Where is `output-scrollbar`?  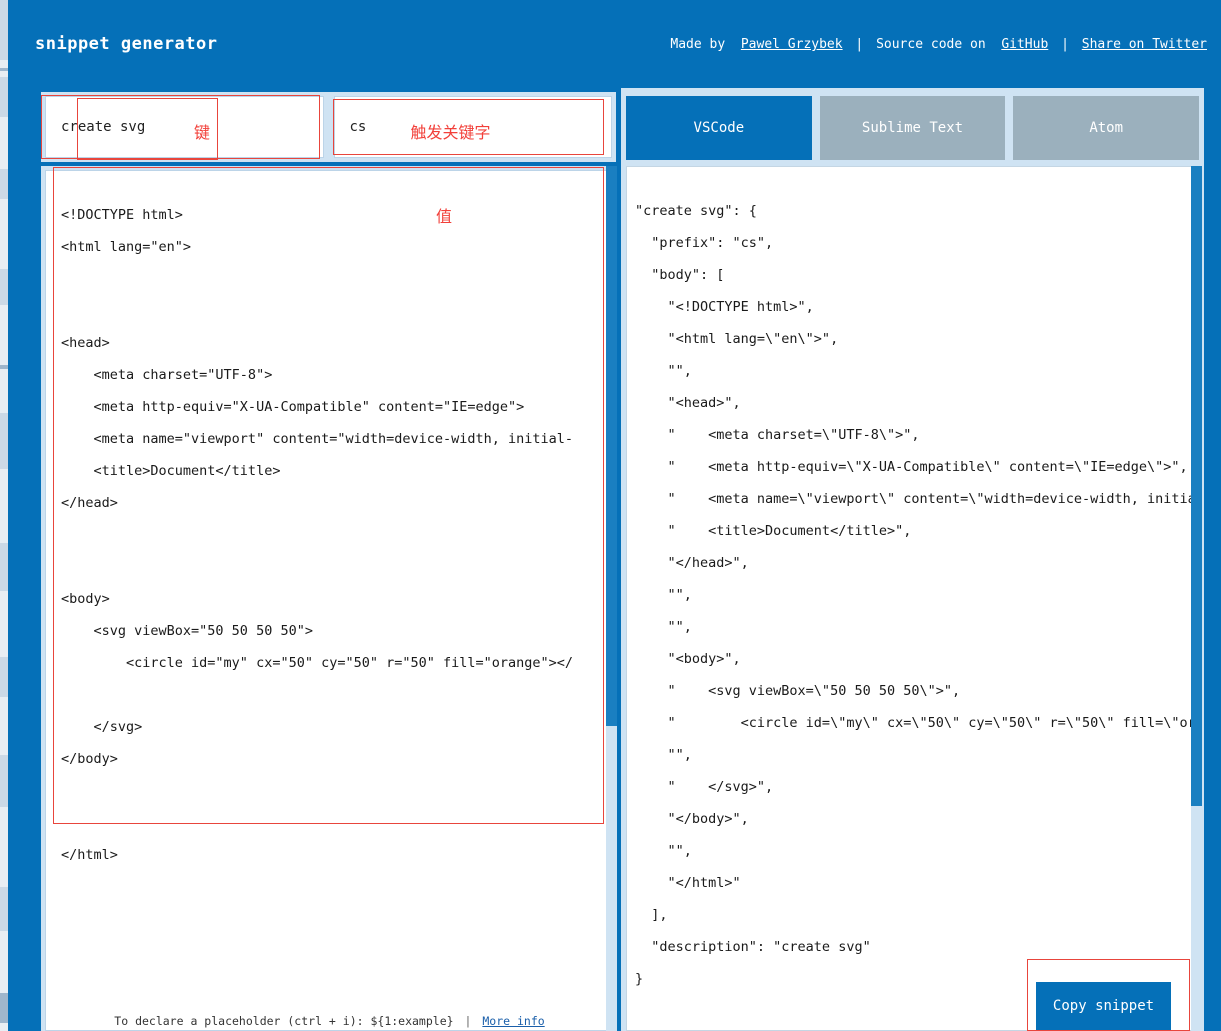 output-scrollbar is located at coordinates (1196, 598).